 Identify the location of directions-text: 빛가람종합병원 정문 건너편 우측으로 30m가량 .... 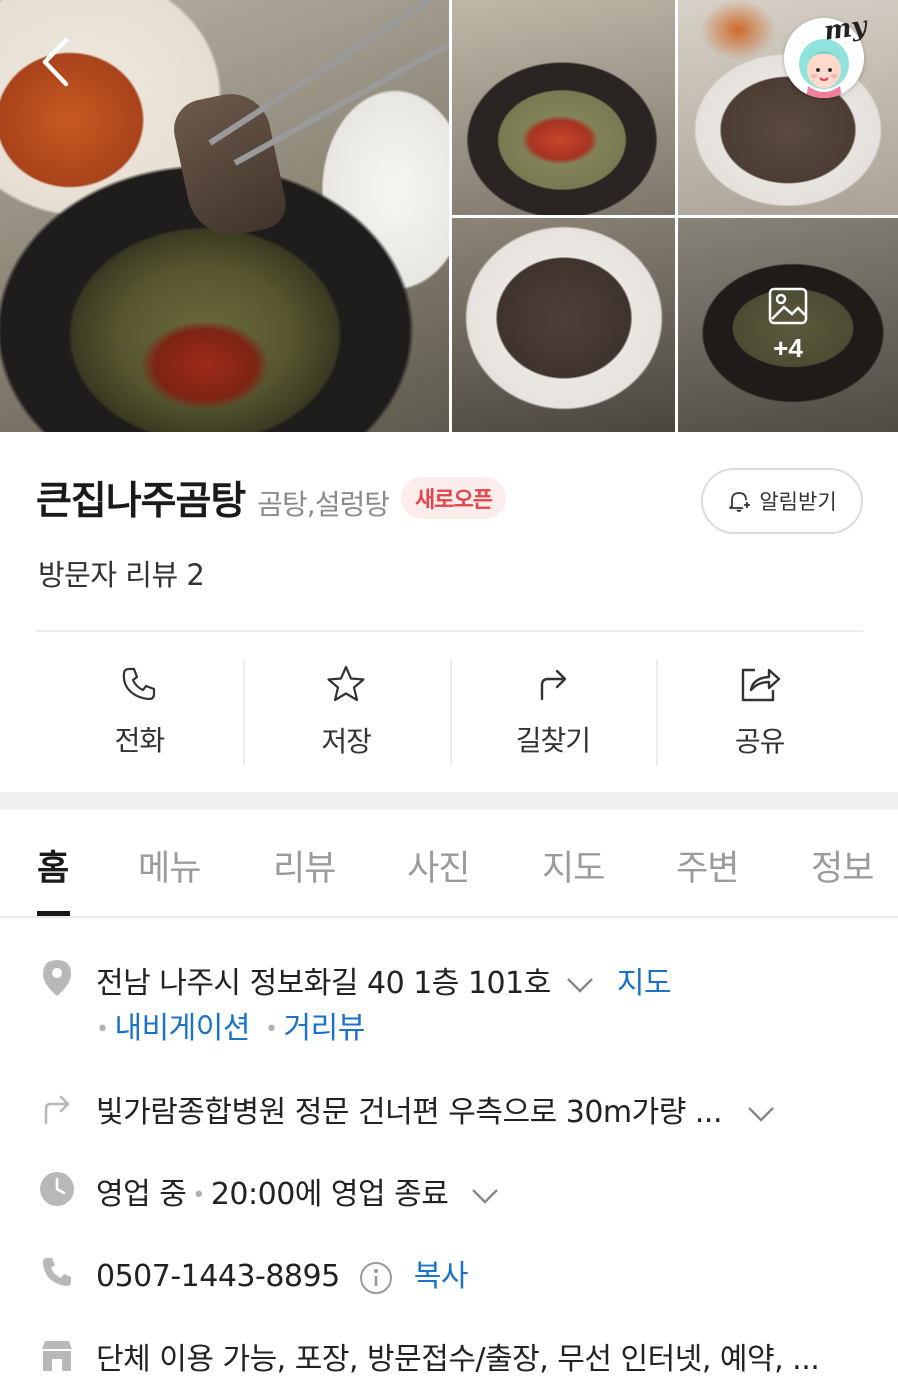
(409, 1112).